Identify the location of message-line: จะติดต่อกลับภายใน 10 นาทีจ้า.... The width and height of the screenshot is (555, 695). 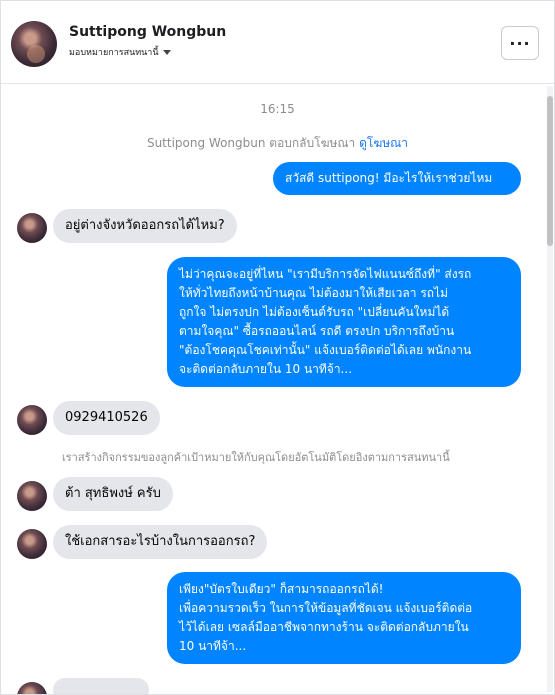
(266, 369).